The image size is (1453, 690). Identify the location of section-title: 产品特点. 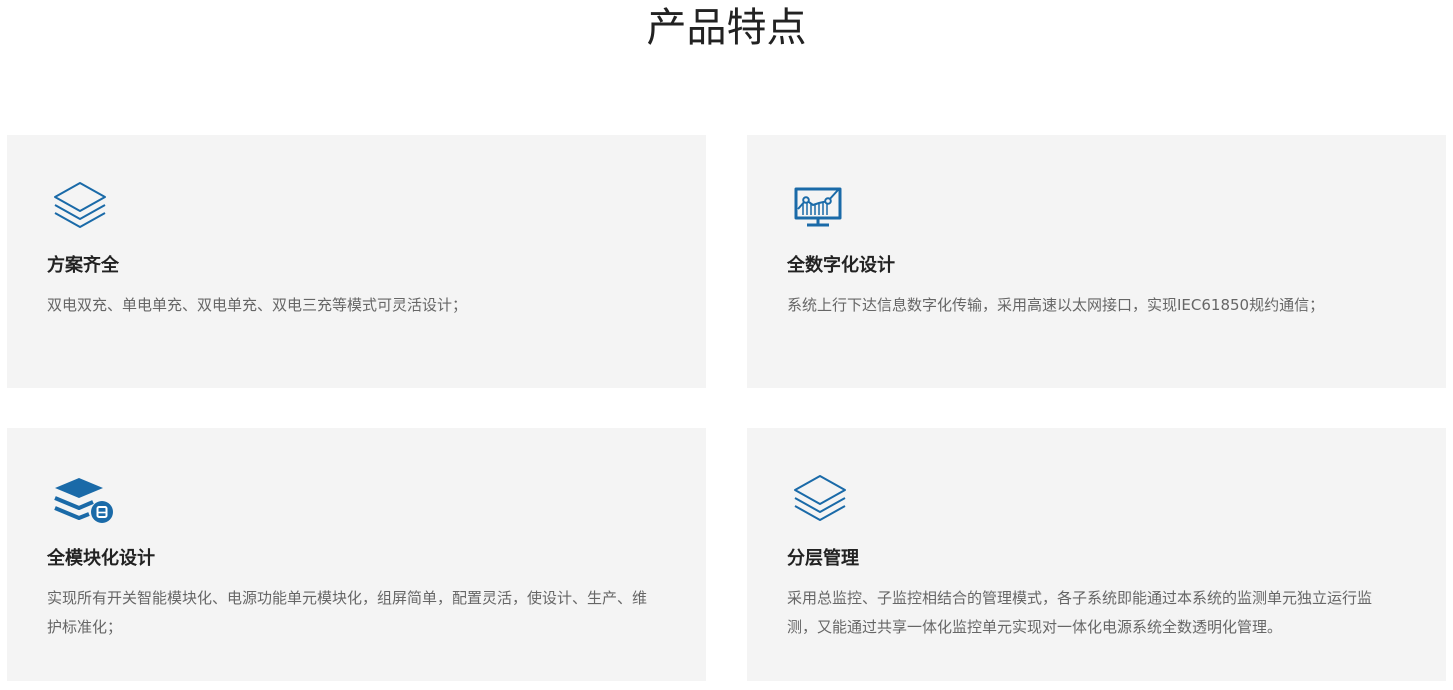
(726, 28).